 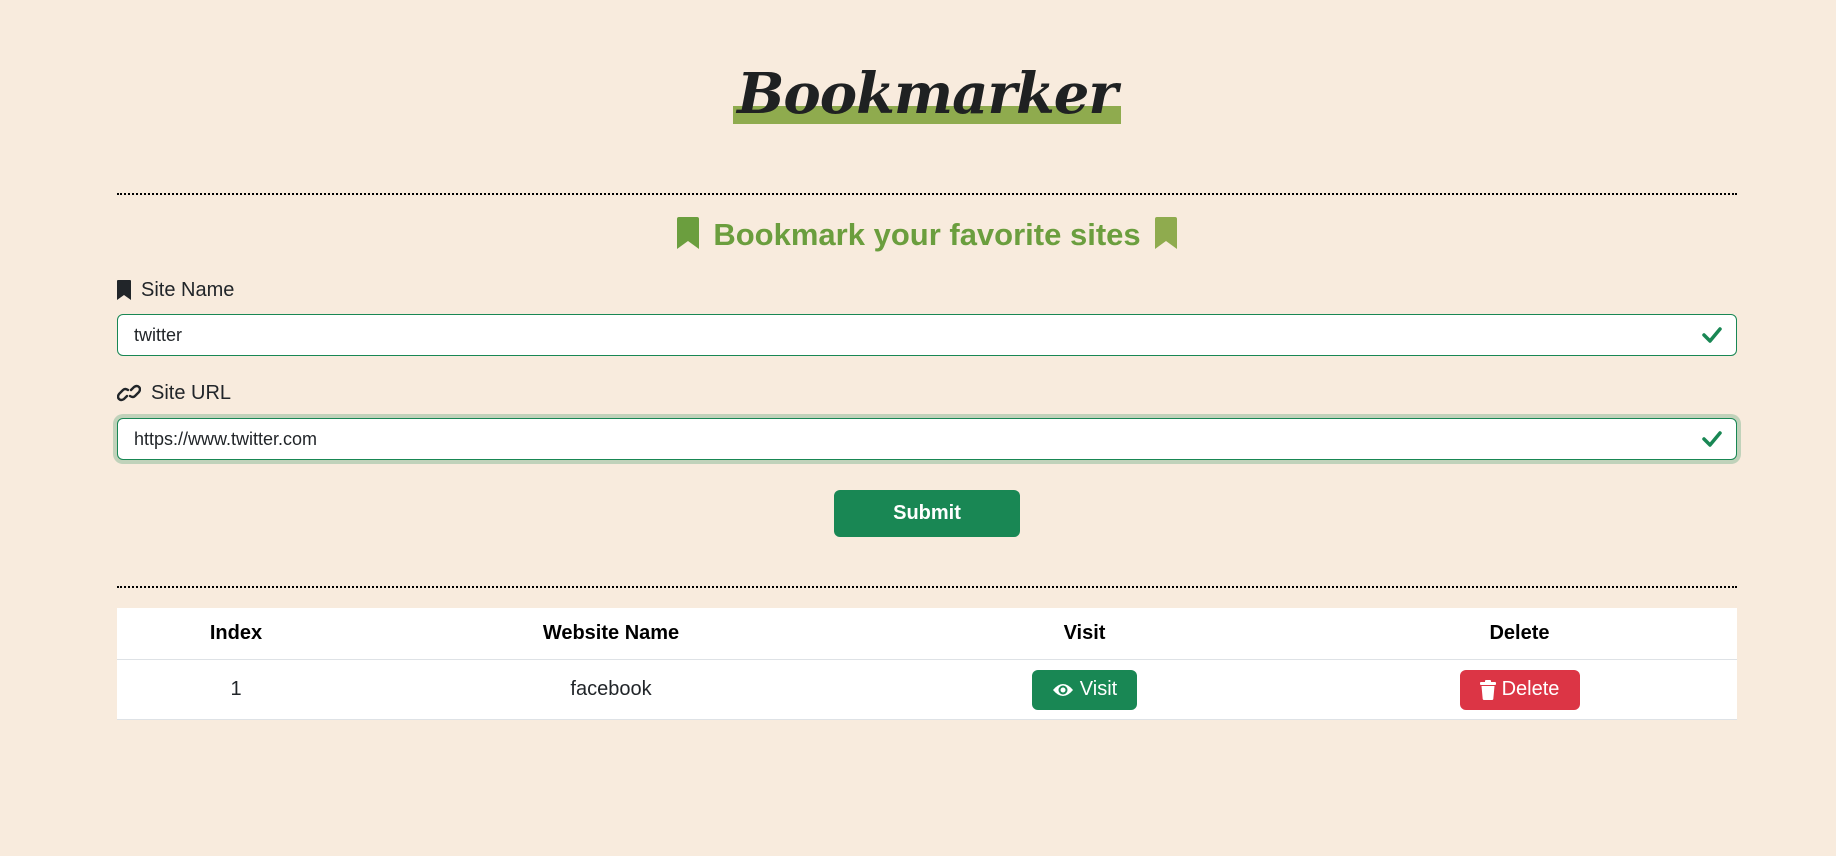 I want to click on trash-icon, so click(x=1487, y=689).